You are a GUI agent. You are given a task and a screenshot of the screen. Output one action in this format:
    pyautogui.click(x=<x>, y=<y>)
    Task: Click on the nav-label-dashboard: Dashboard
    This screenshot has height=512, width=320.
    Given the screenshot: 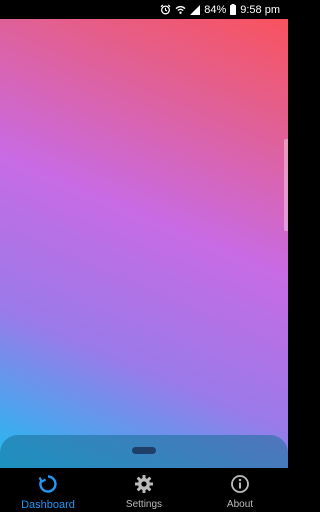 What is the action you would take?
    pyautogui.click(x=48, y=505)
    